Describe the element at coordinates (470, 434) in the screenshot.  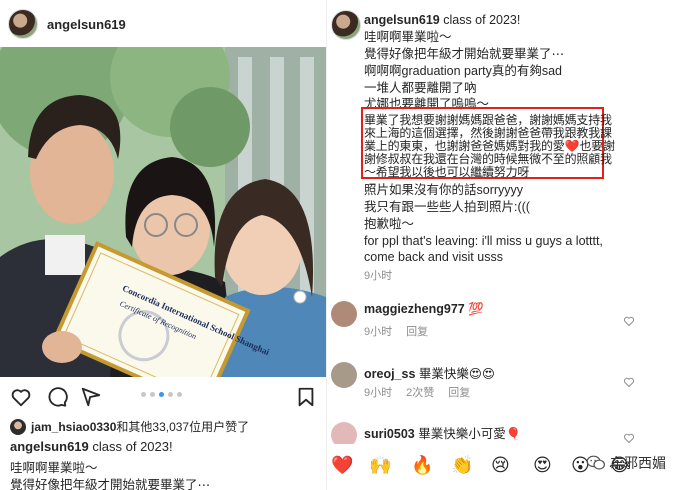
I see `comment-text: 畢業快樂小可愛🎈` at that location.